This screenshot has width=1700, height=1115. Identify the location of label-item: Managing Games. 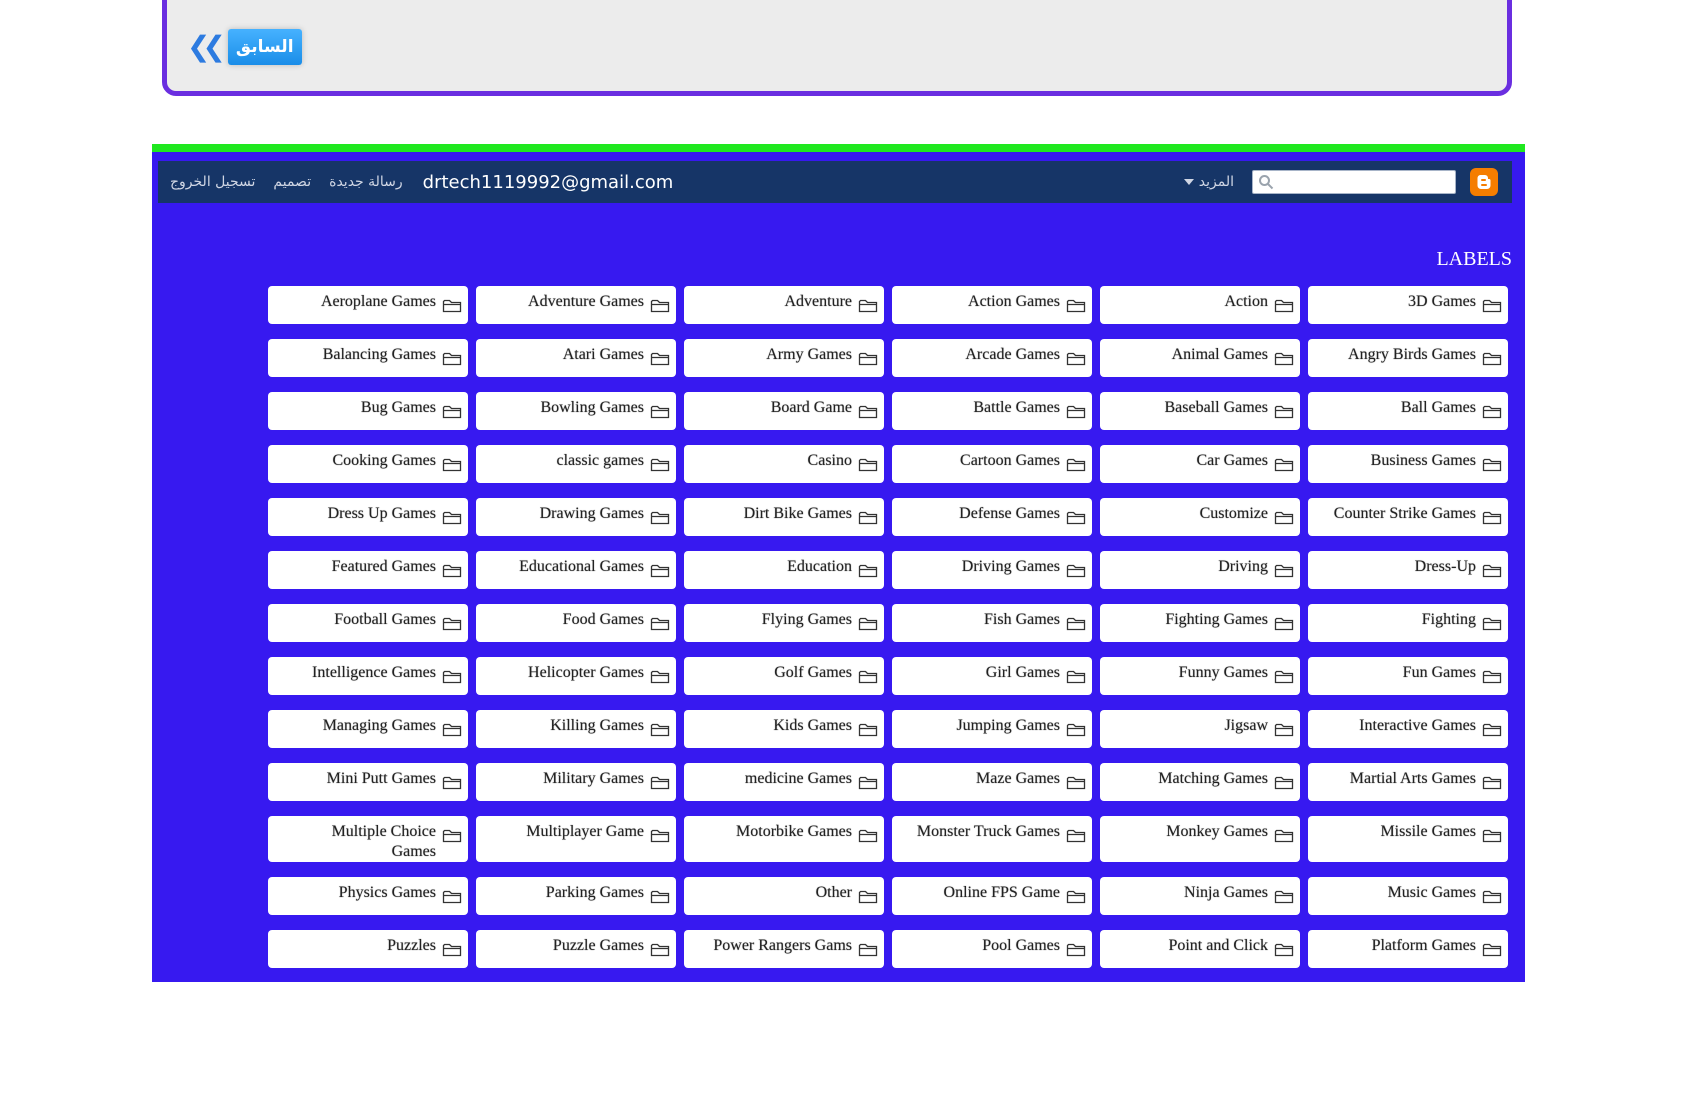
(368, 729).